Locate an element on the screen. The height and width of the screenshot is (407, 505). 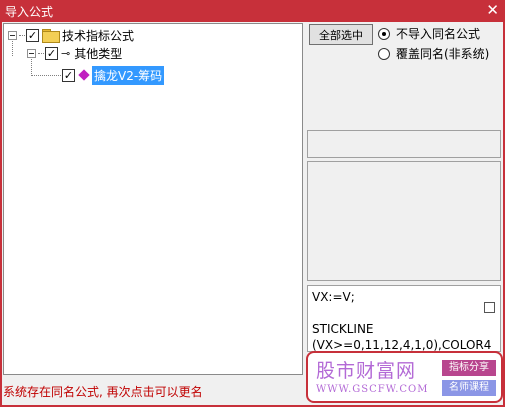
formula-icon is located at coordinates (84, 75).